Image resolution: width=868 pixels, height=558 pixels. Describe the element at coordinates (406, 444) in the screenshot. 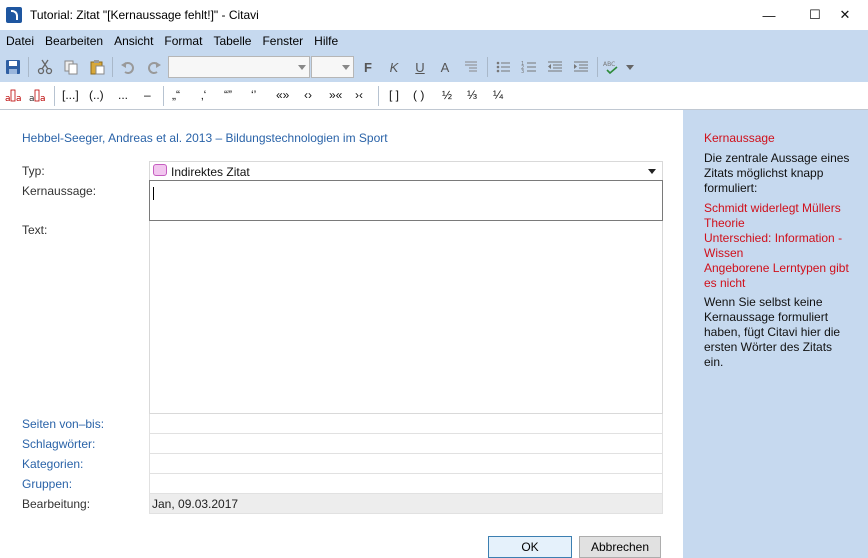

I see `schlagwoerter-input` at that location.